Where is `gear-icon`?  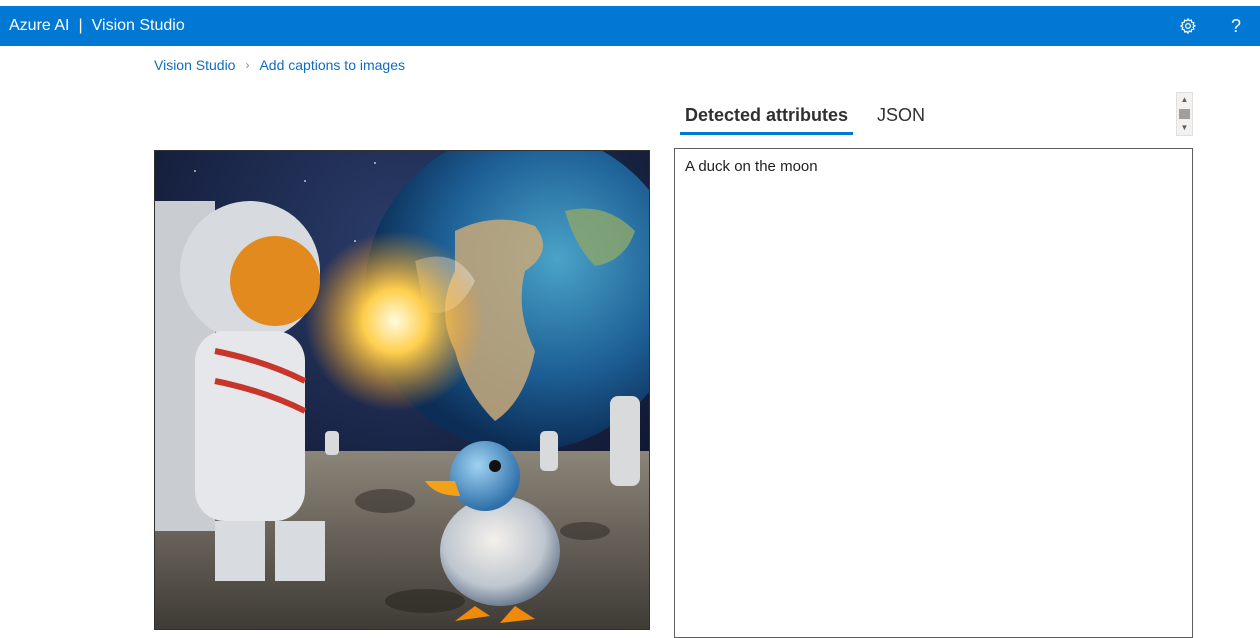 gear-icon is located at coordinates (1188, 26).